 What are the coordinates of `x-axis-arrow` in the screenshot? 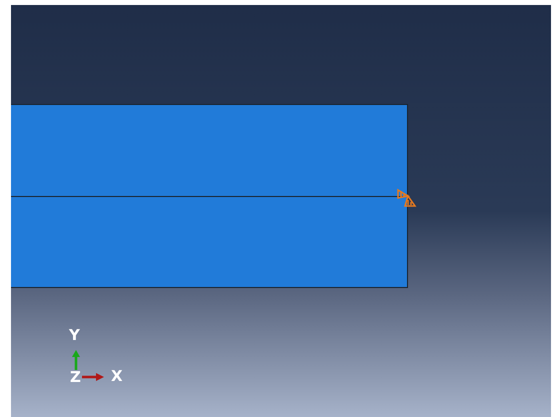 It's located at (93, 377).